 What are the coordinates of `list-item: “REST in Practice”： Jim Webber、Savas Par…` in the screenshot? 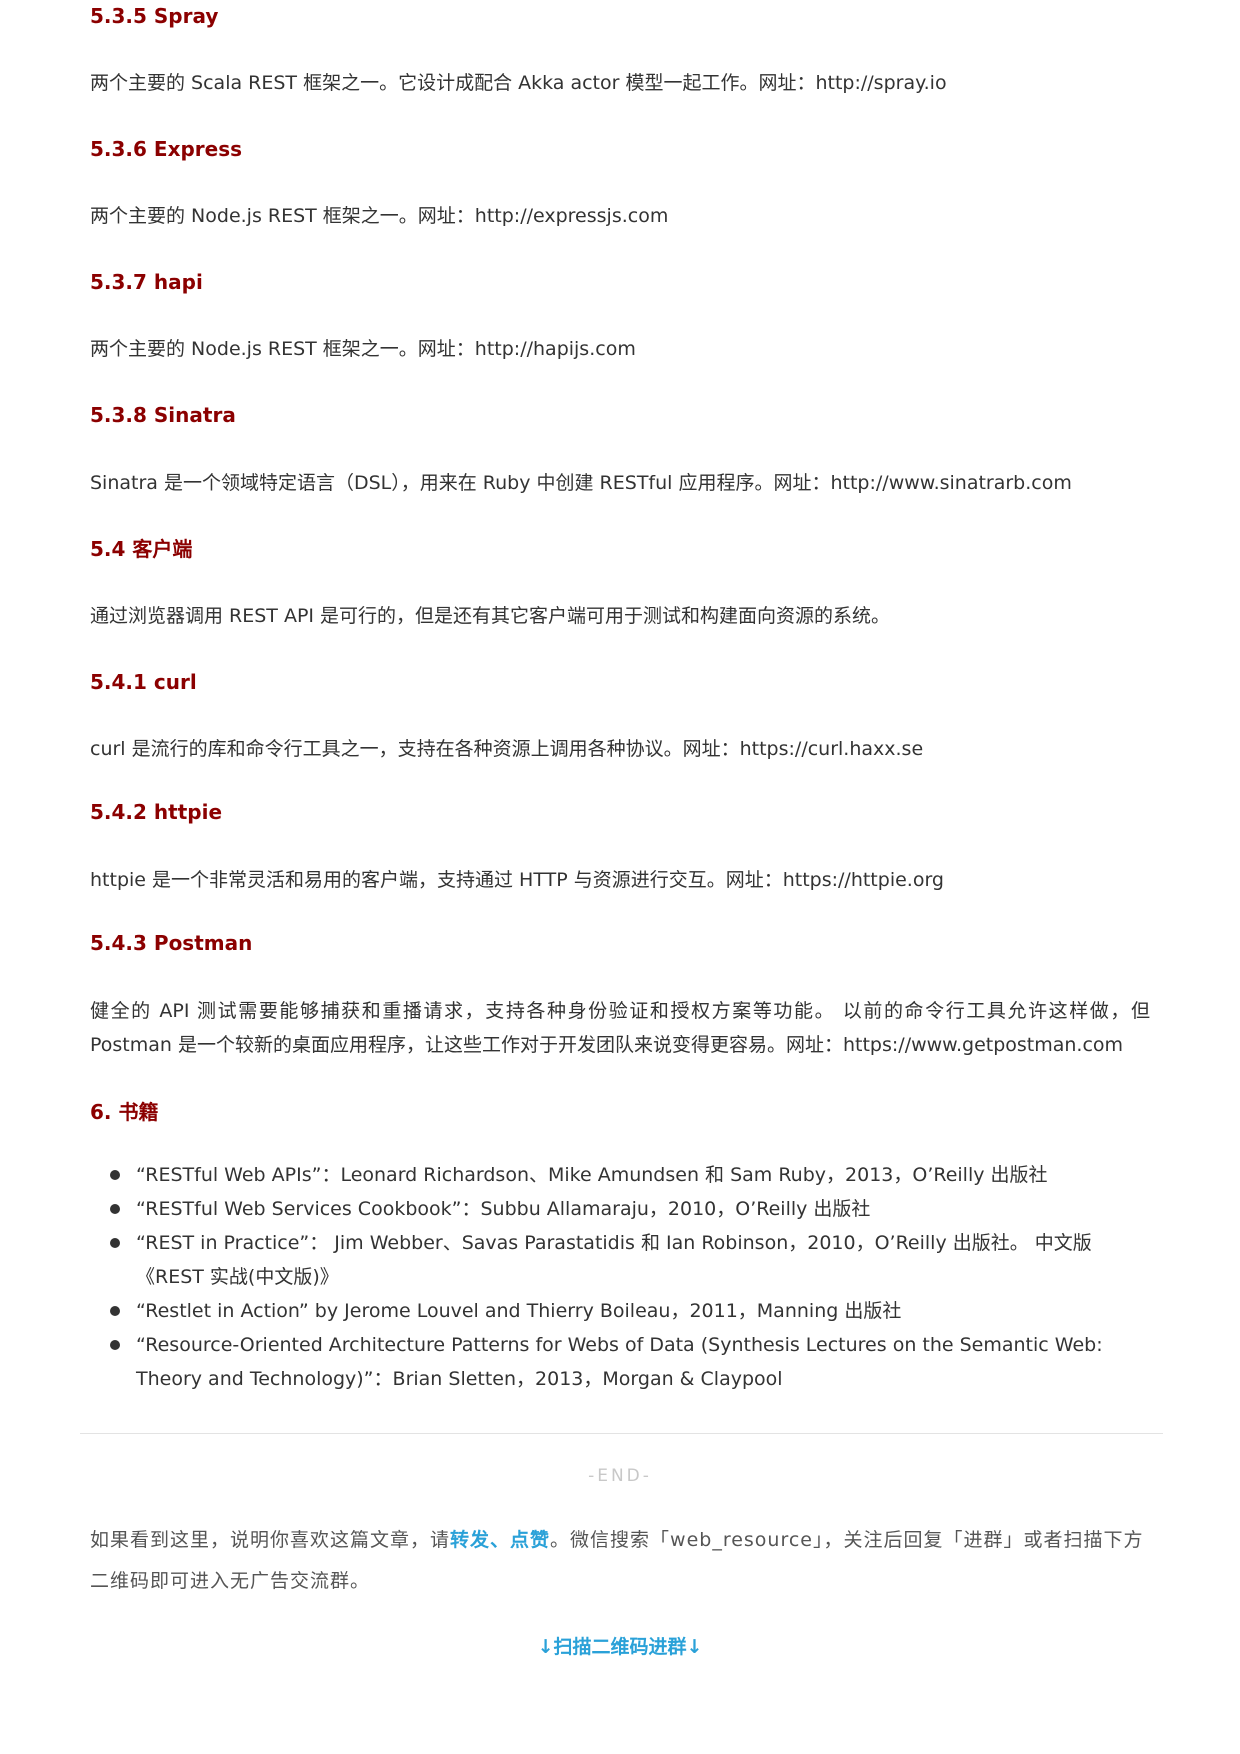 It's located at (620, 1260).